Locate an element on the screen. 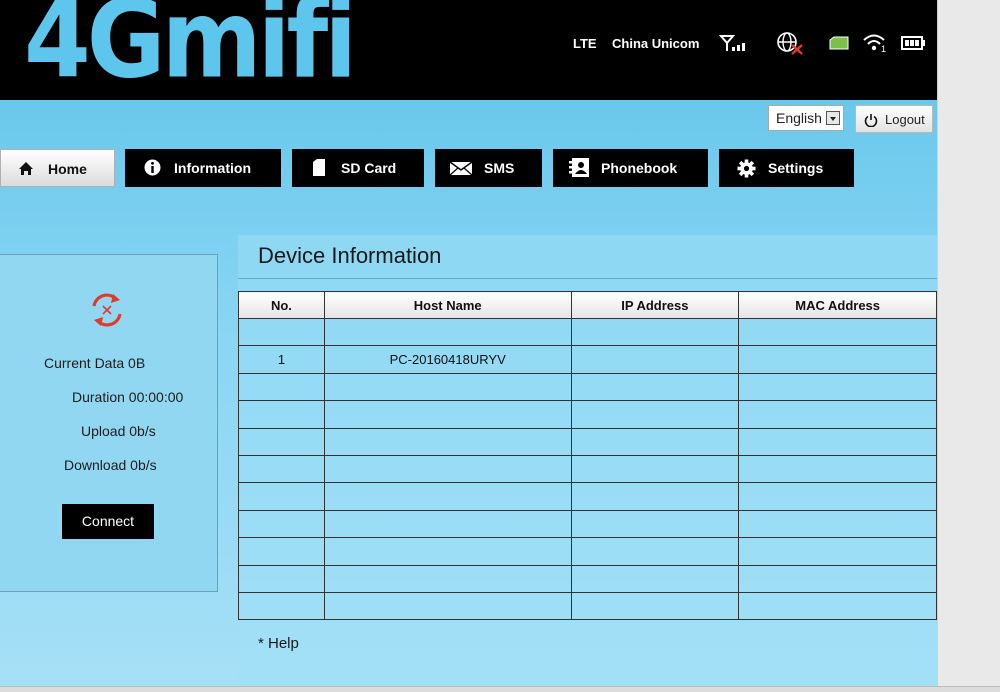  duration-label: Duration 00:00:00 is located at coordinates (128, 397).